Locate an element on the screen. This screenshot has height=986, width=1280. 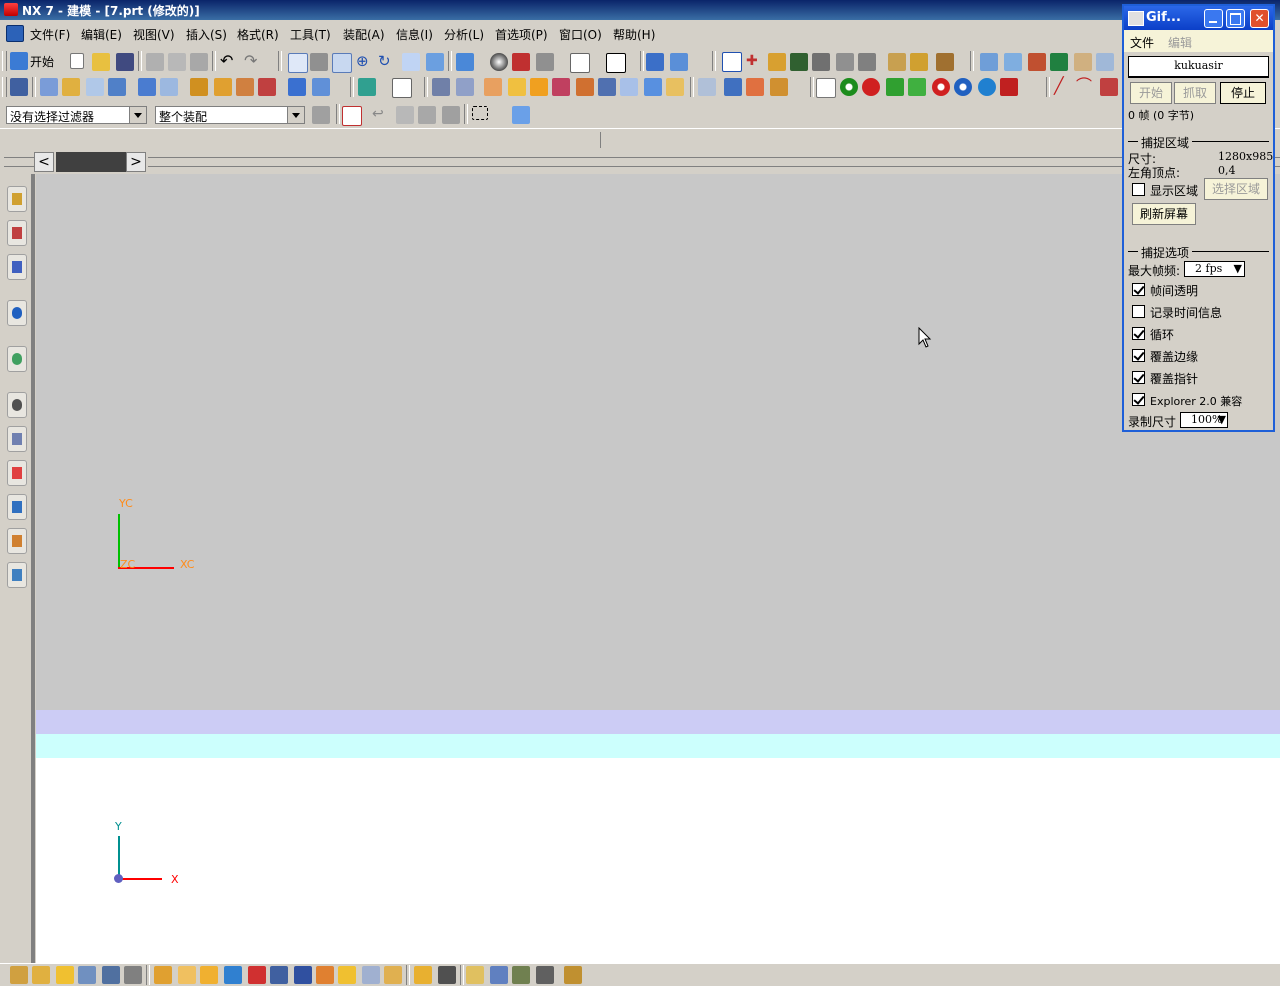
scroll-right-icon: > is located at coordinates (136, 162).